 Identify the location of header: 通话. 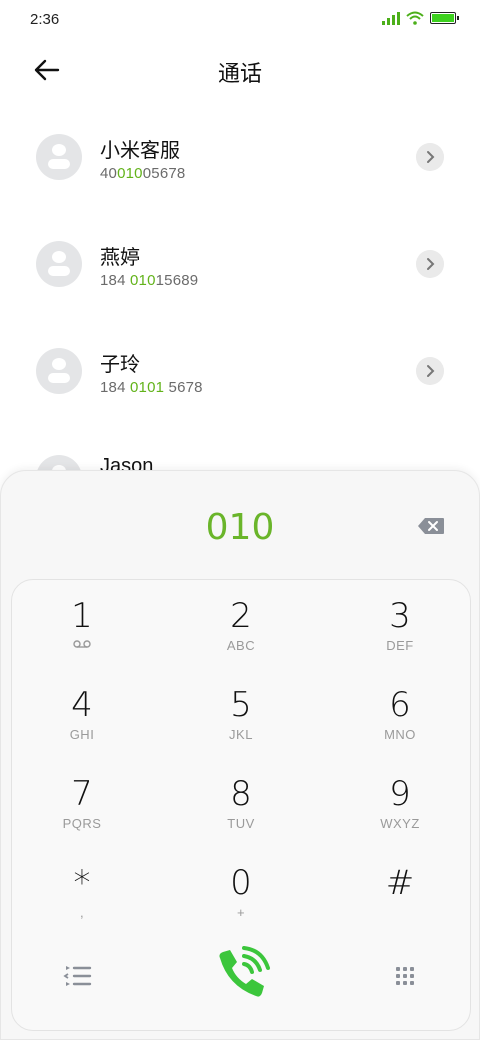
(240, 70).